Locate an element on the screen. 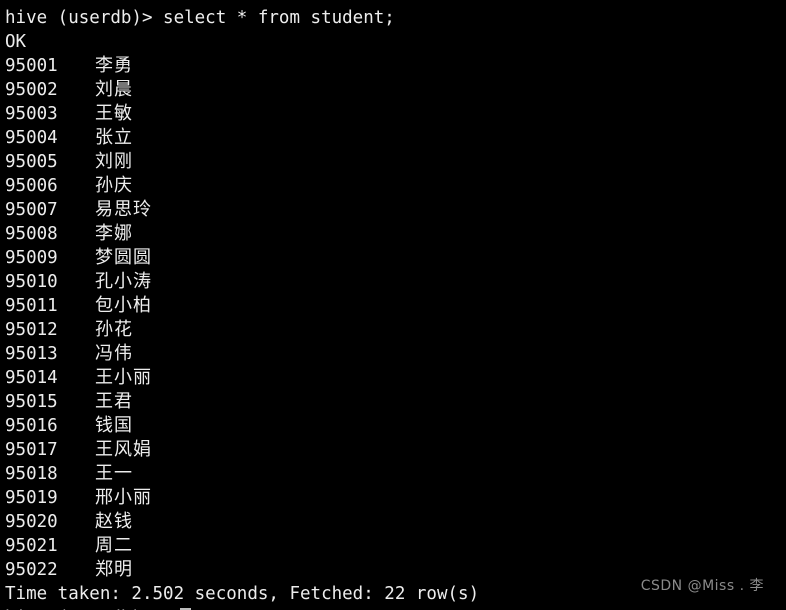 This screenshot has height=610, width=786. table-row: 95005 刘刚 is located at coordinates (393, 162).